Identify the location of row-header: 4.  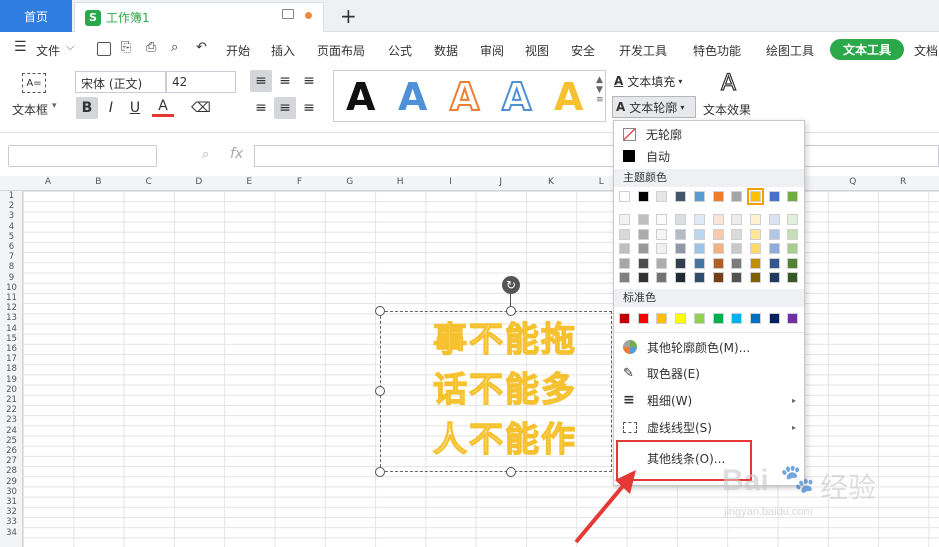
(11, 227).